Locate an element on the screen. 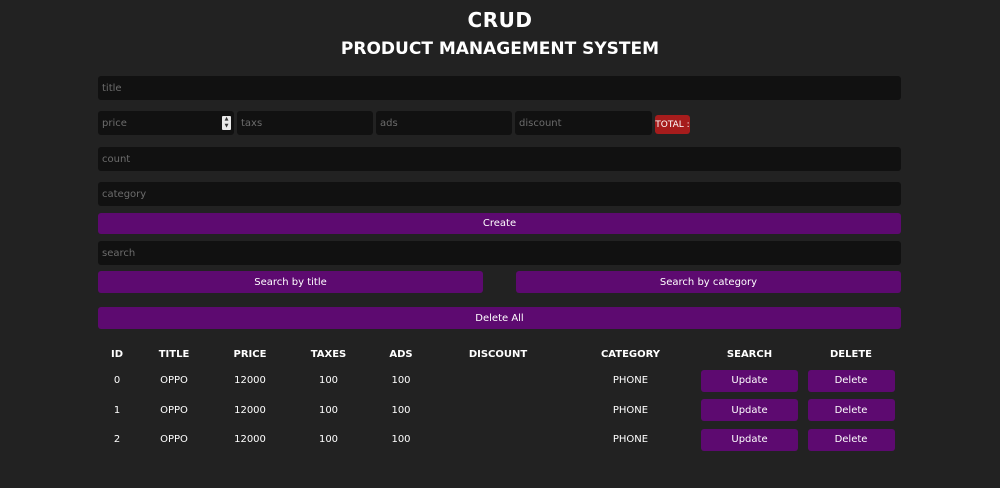 This screenshot has height=488, width=1000. table-row: 1 OPPO 12000 100 100 PHONE Update Delete is located at coordinates (499, 411).